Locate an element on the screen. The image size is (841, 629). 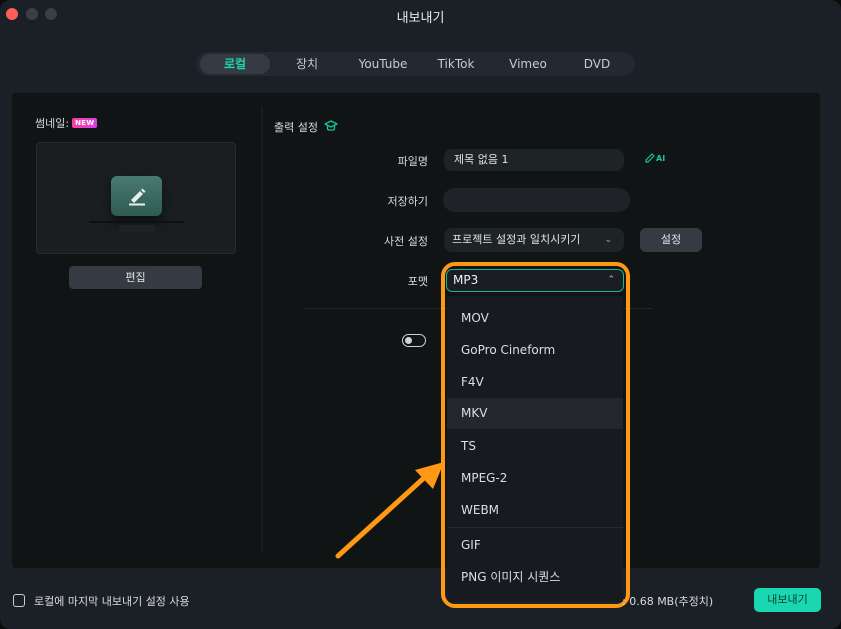
format-option-ts: TS is located at coordinates (535, 446).